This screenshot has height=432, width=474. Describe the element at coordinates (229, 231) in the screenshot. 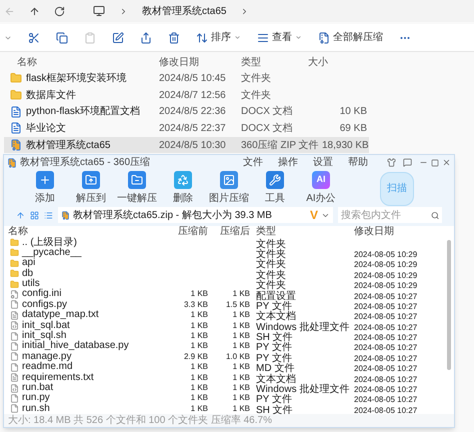

I see `column-header: 压缩后` at that location.